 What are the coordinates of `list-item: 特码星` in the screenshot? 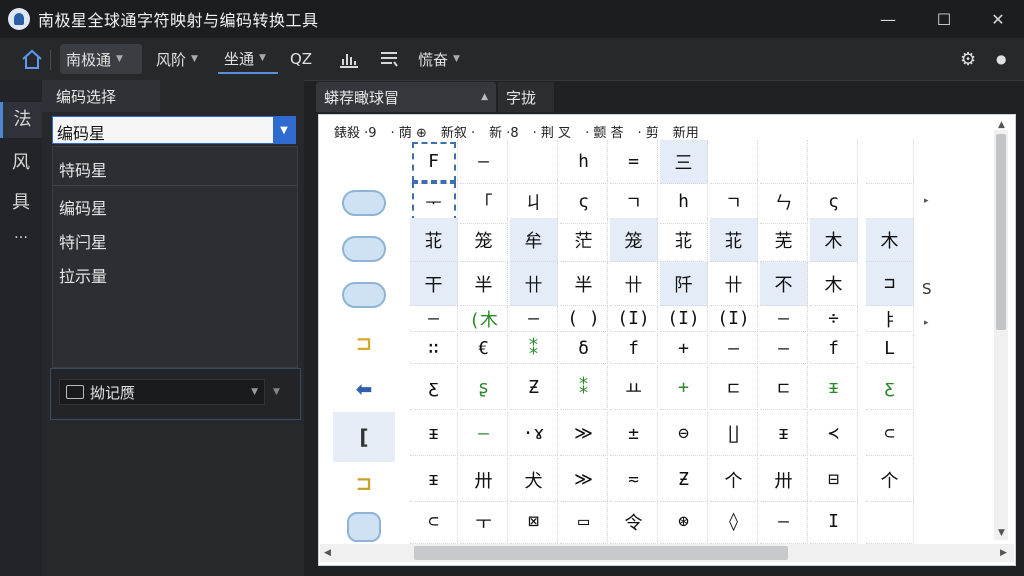 It's located at (83, 169).